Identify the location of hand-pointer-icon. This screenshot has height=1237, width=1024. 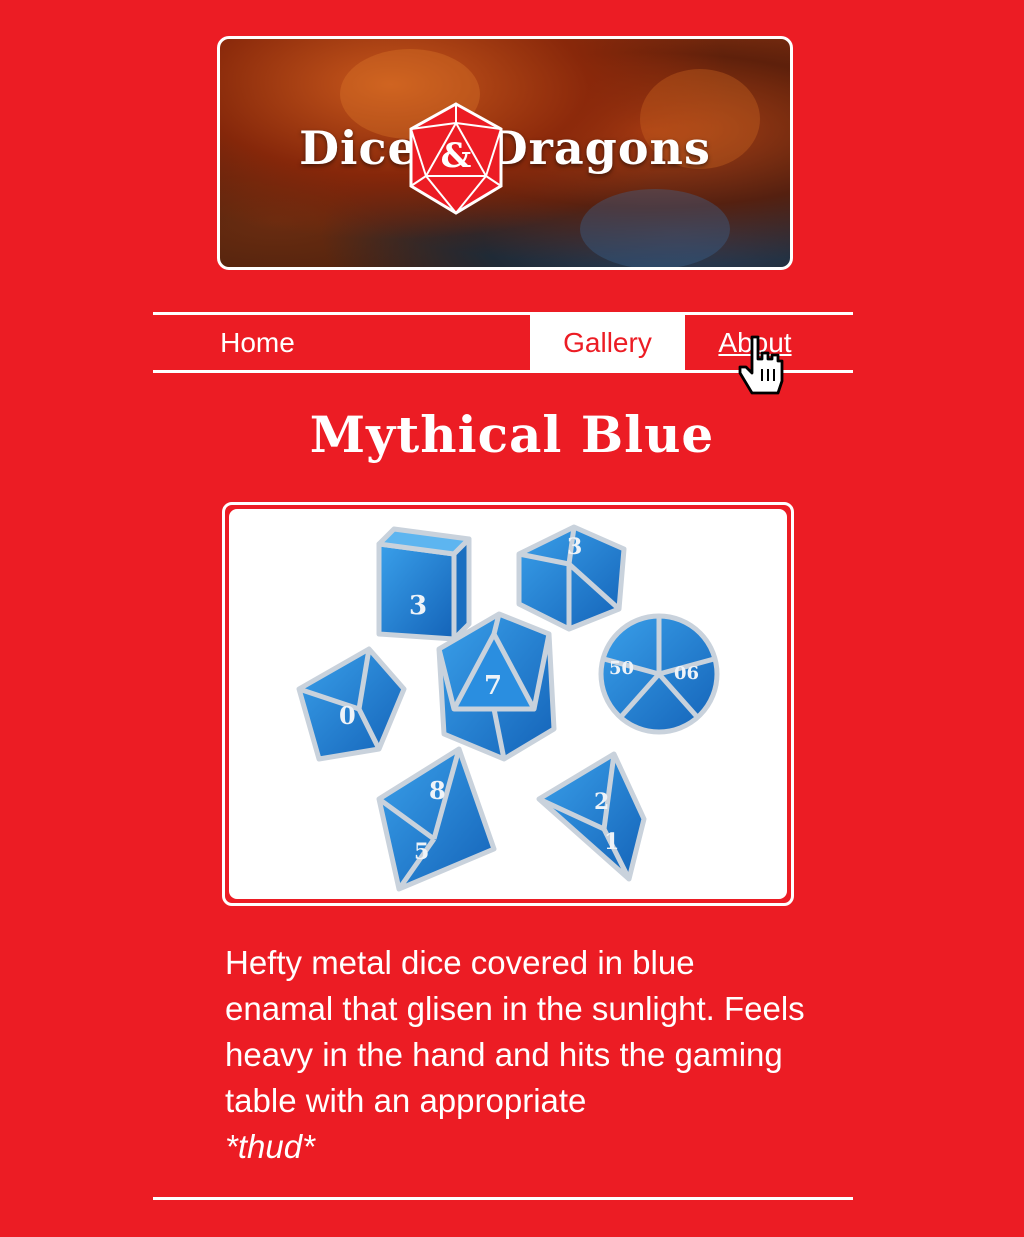
(761, 365).